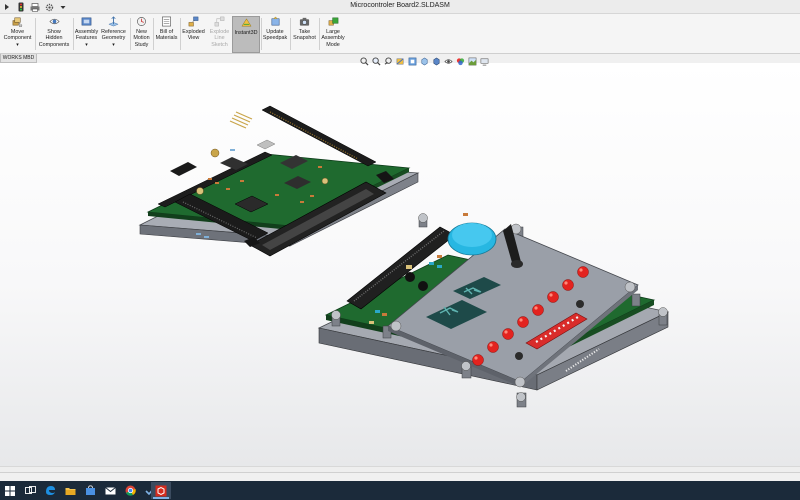  I want to click on view-settings-icon, so click(484, 61).